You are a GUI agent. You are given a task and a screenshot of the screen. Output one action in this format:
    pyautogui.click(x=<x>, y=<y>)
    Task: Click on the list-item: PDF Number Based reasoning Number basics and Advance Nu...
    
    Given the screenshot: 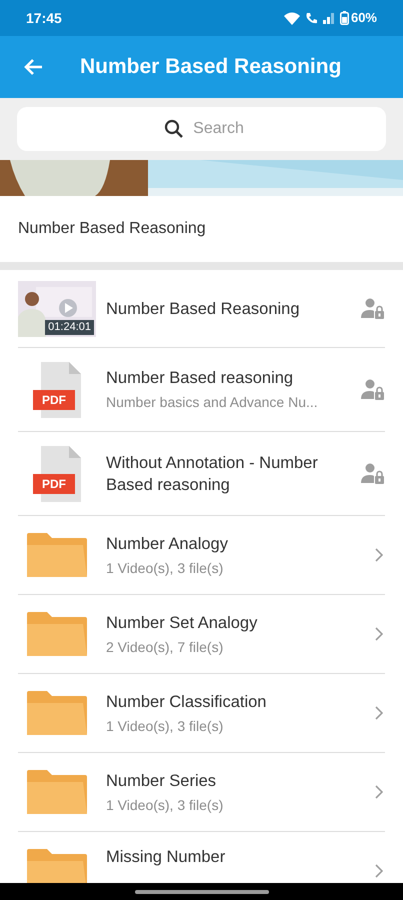 What is the action you would take?
    pyautogui.click(x=201, y=390)
    